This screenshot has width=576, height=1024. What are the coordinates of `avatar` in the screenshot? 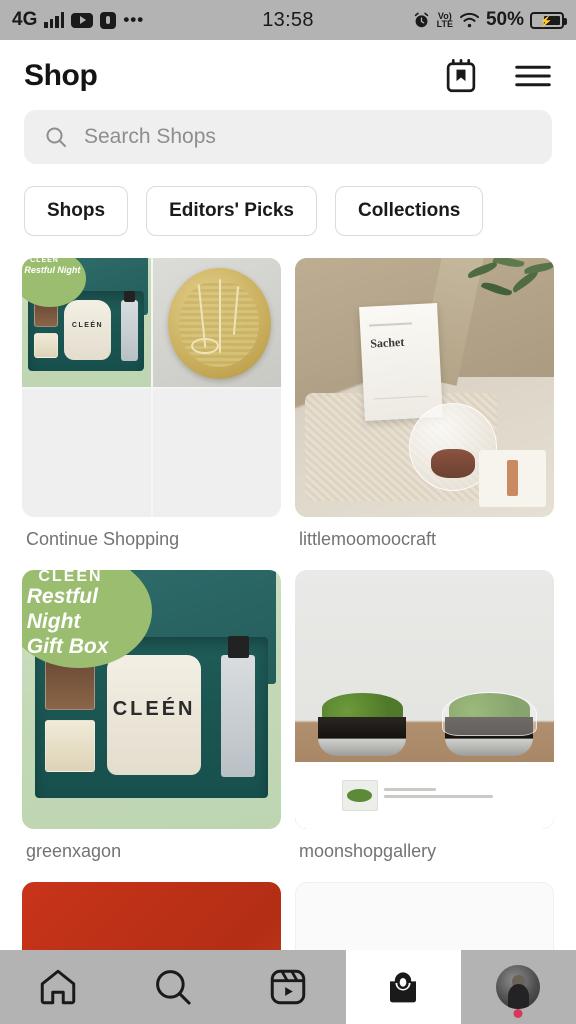 It's located at (518, 987).